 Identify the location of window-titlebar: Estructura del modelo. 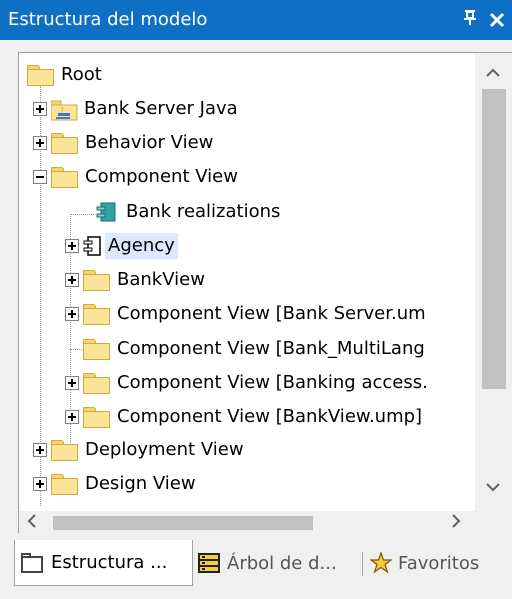
(256, 20).